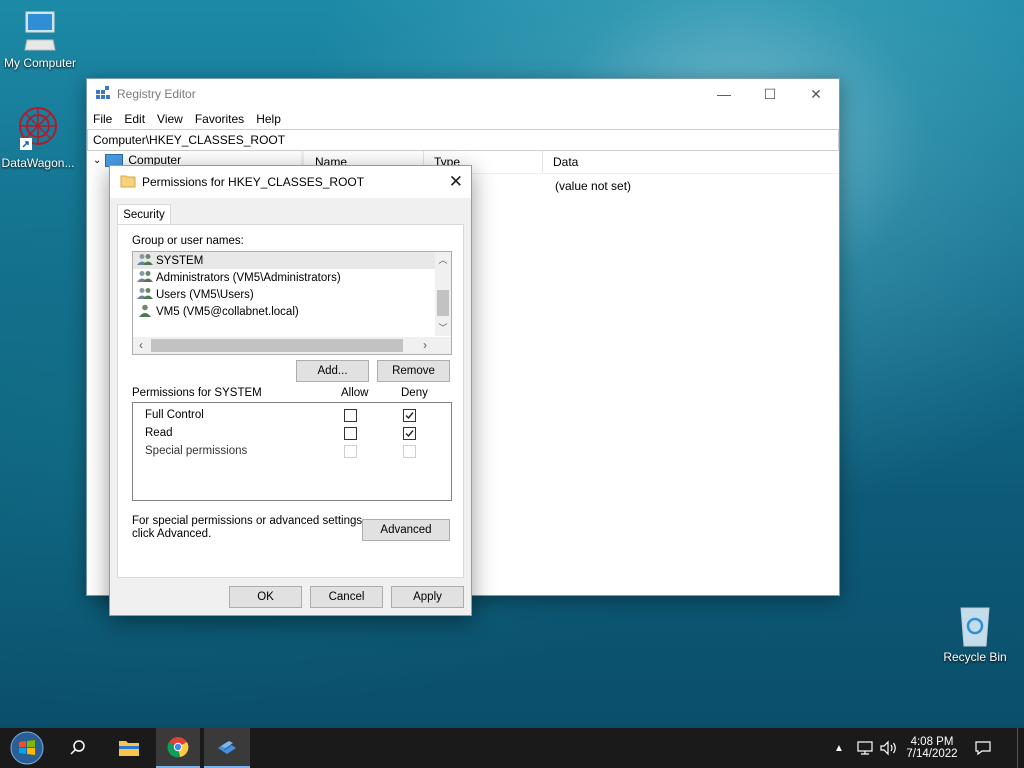 The width and height of the screenshot is (1024, 768). Describe the element at coordinates (188, 241) in the screenshot. I see `group-label: Group or user names:` at that location.